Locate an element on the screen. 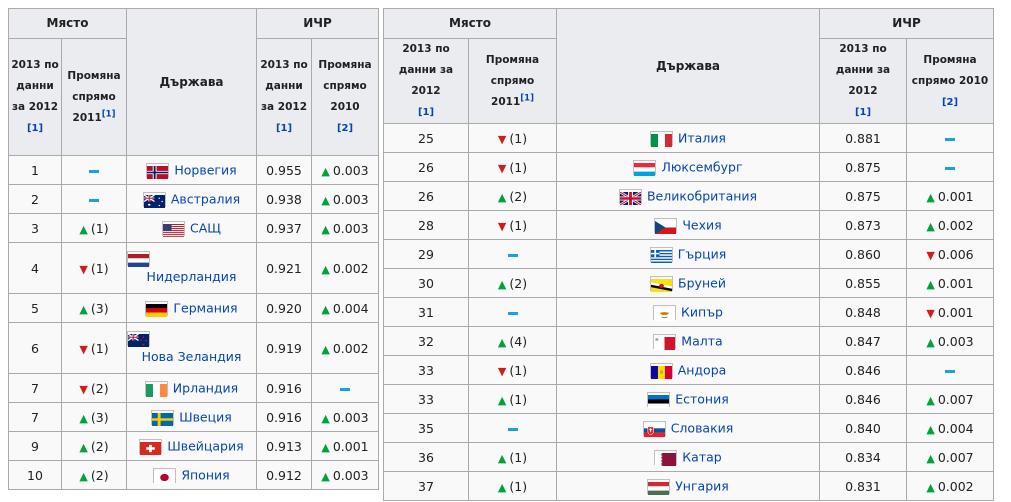 Image resolution: width=1011 pixels, height=502 pixels. slovakia-flag-icon is located at coordinates (654, 428).